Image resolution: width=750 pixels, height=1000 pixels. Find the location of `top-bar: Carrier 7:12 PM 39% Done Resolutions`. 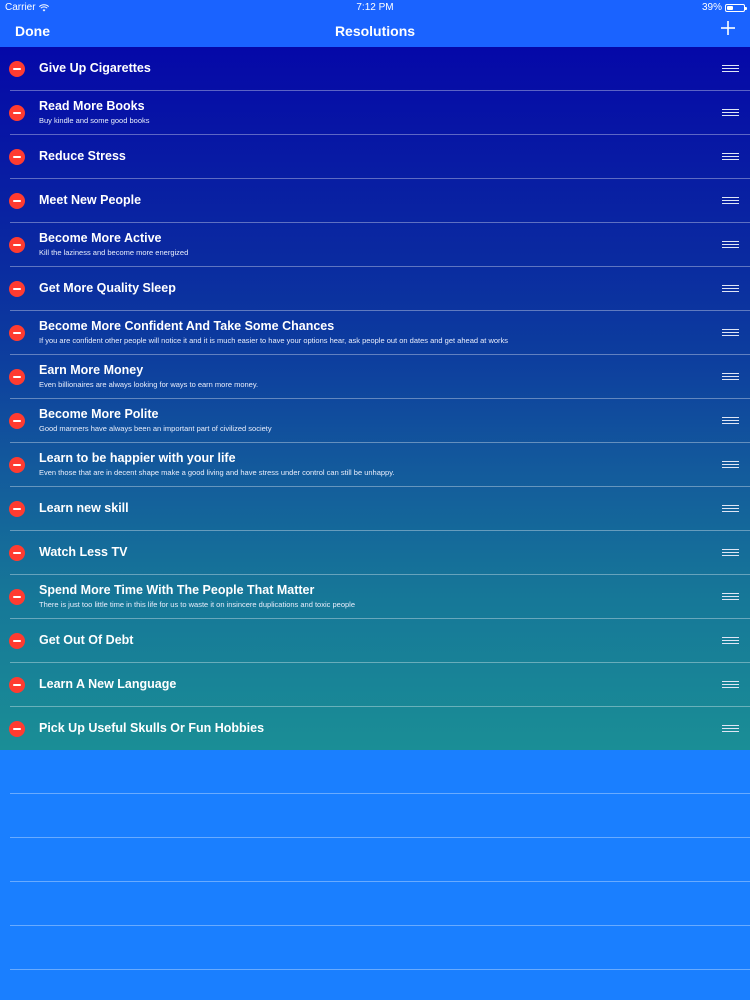

top-bar: Carrier 7:12 PM 39% Done Resolutions is located at coordinates (375, 23).